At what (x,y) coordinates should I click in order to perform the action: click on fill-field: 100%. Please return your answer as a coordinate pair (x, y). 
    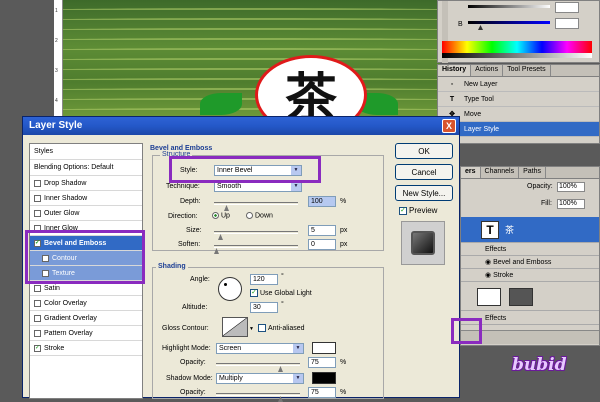
    Looking at the image, I should click on (571, 204).